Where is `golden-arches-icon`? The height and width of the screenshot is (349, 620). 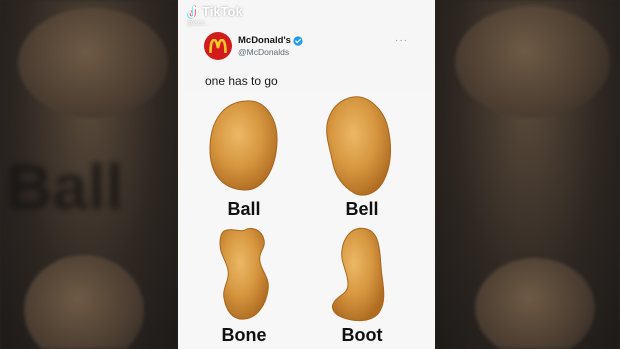
golden-arches-icon is located at coordinates (218, 46).